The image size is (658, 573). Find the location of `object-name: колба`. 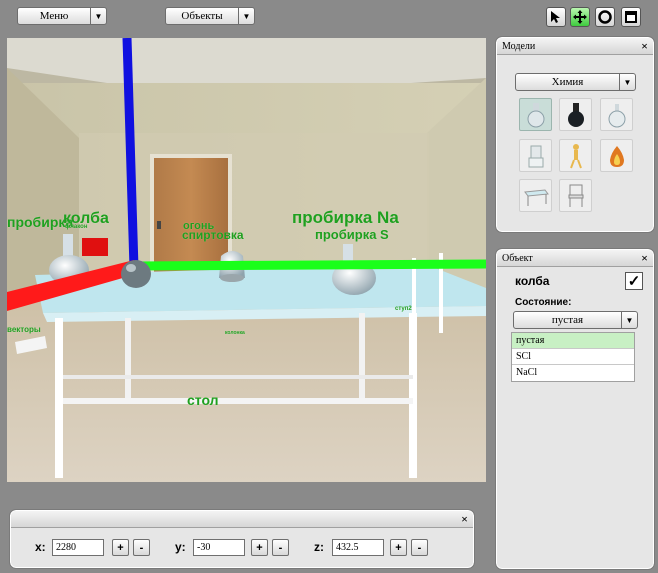

object-name: колба is located at coordinates (532, 281).